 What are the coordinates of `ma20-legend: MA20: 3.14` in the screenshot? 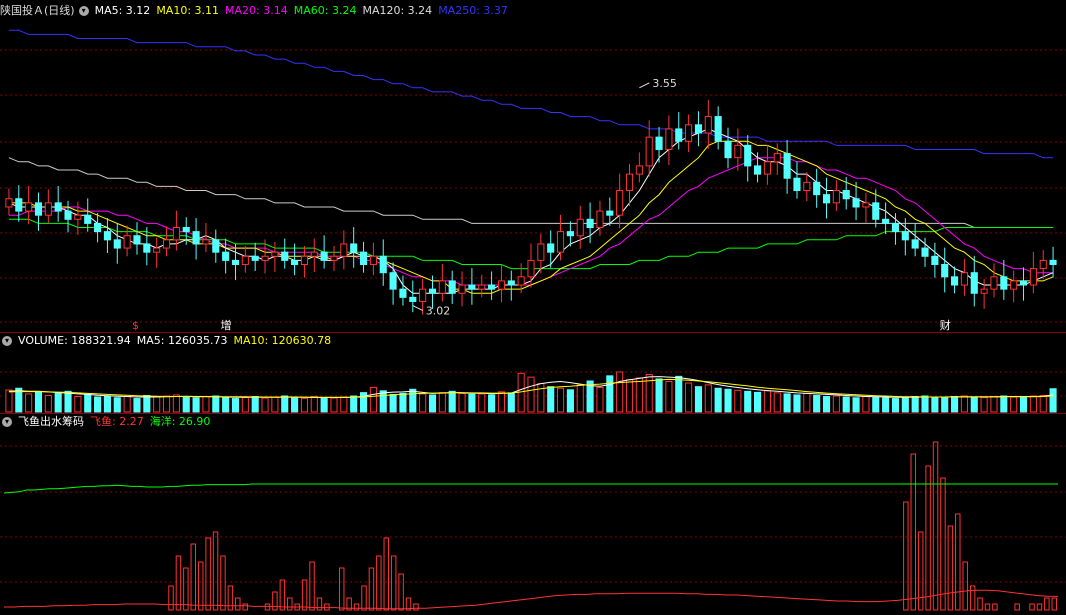 It's located at (256, 10).